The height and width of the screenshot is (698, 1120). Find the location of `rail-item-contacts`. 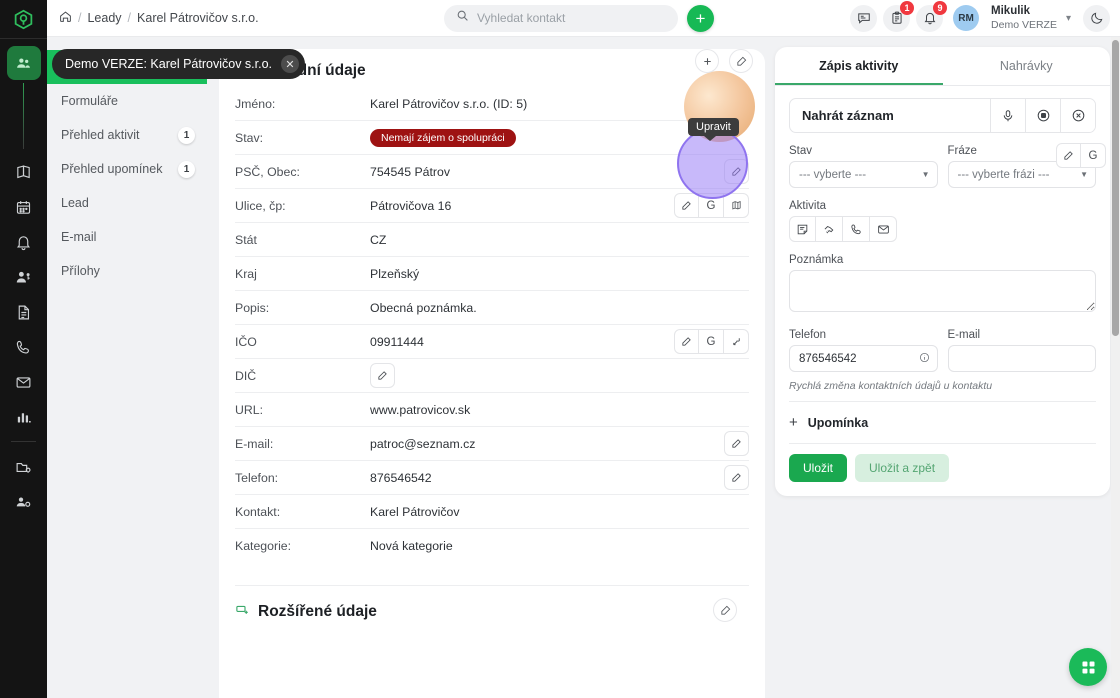

rail-item-contacts is located at coordinates (23, 63).